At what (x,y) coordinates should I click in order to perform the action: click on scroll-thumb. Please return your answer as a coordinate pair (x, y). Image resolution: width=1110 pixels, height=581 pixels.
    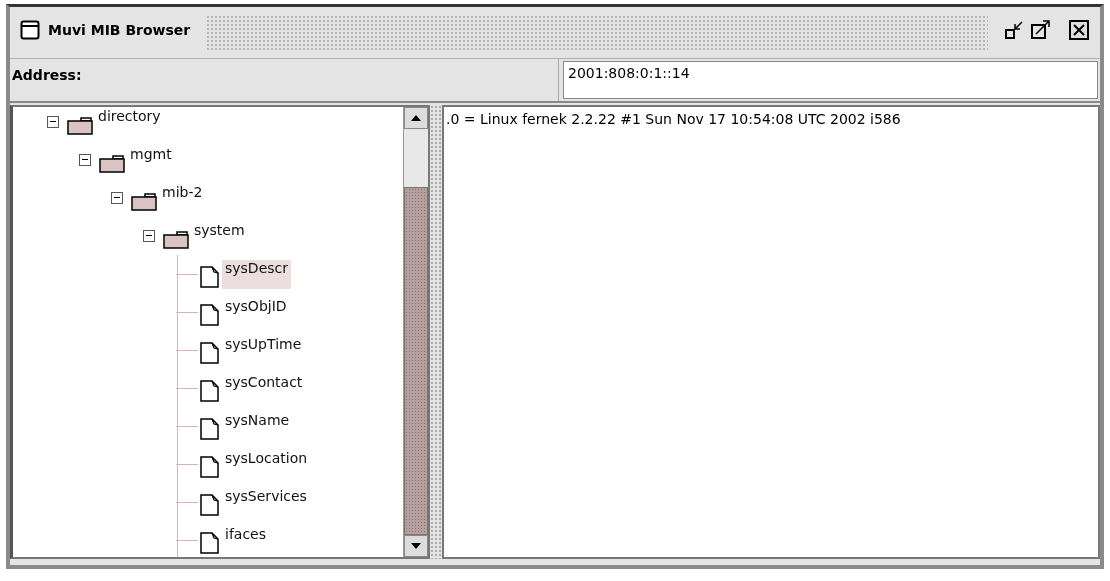
    Looking at the image, I should click on (416, 361).